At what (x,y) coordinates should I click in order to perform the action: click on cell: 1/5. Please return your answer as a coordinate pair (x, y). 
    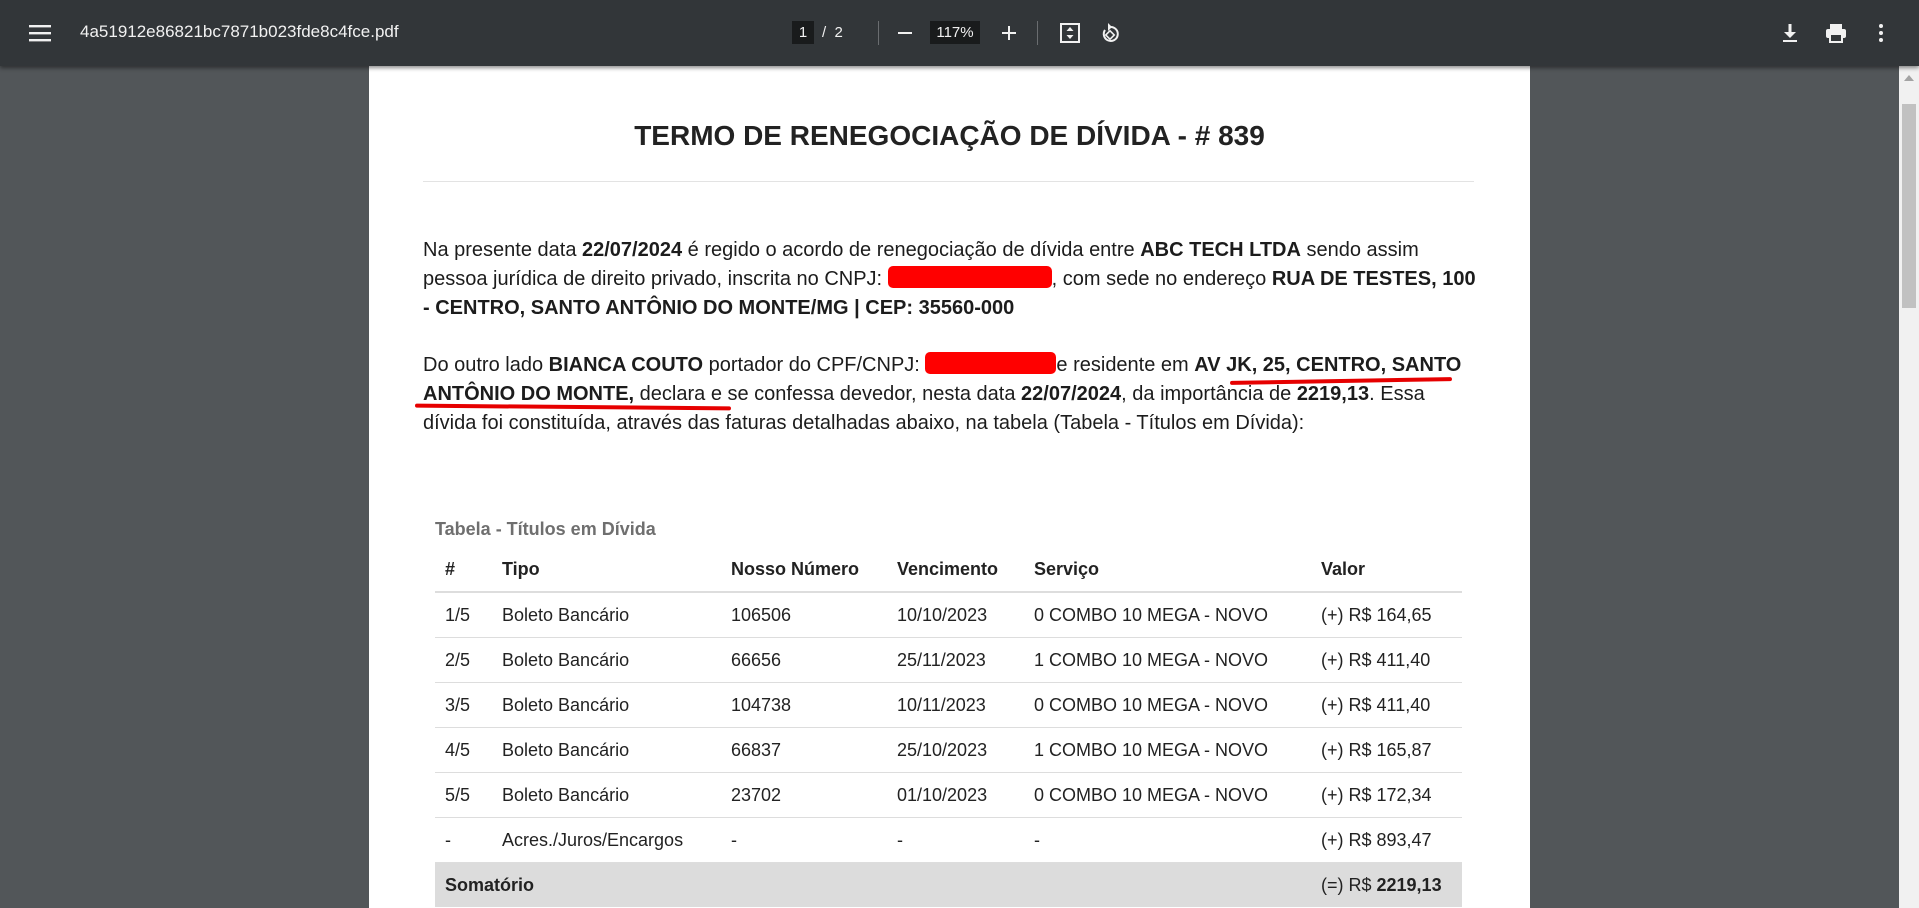
    Looking at the image, I should click on (463, 615).